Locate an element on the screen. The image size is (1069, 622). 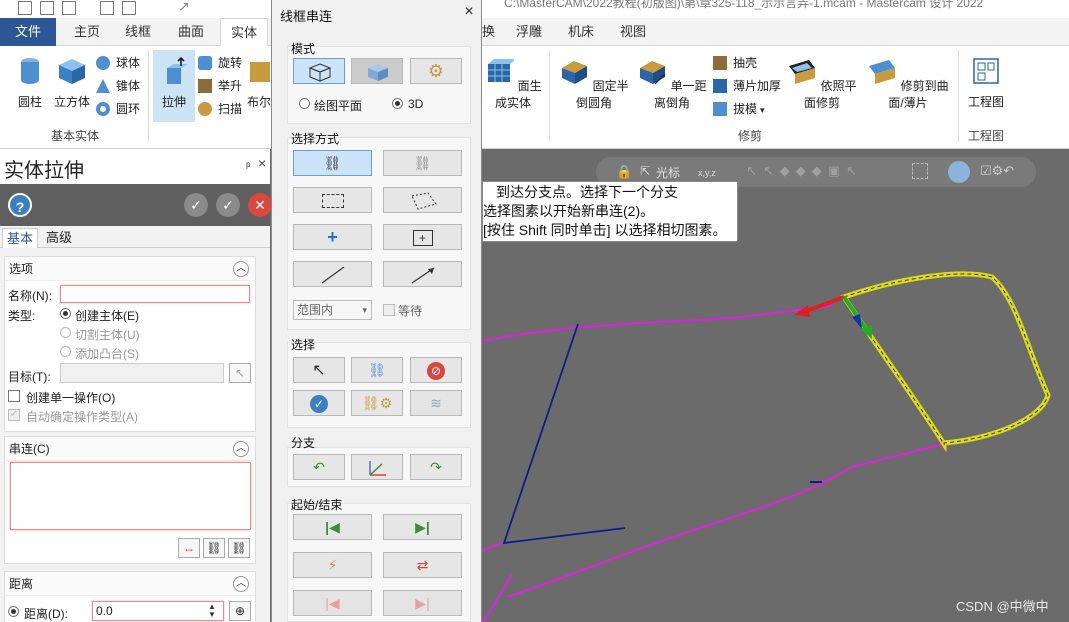
sphere-button: 球体 is located at coordinates (118, 63).